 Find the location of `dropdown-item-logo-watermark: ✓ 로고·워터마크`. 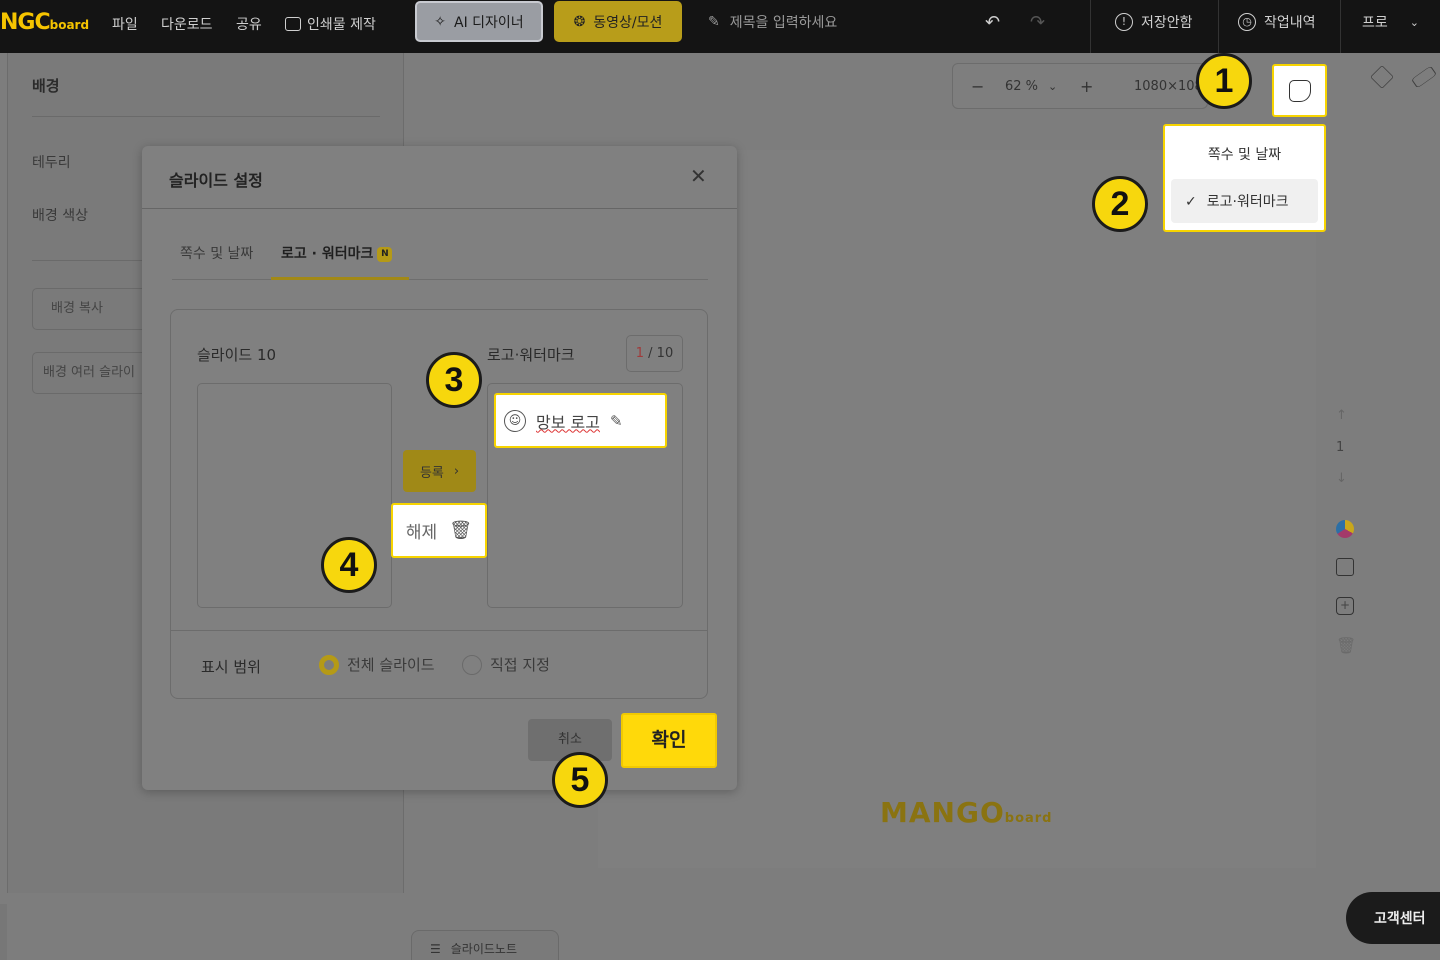

dropdown-item-logo-watermark: ✓ 로고·워터마크 is located at coordinates (1244, 201).